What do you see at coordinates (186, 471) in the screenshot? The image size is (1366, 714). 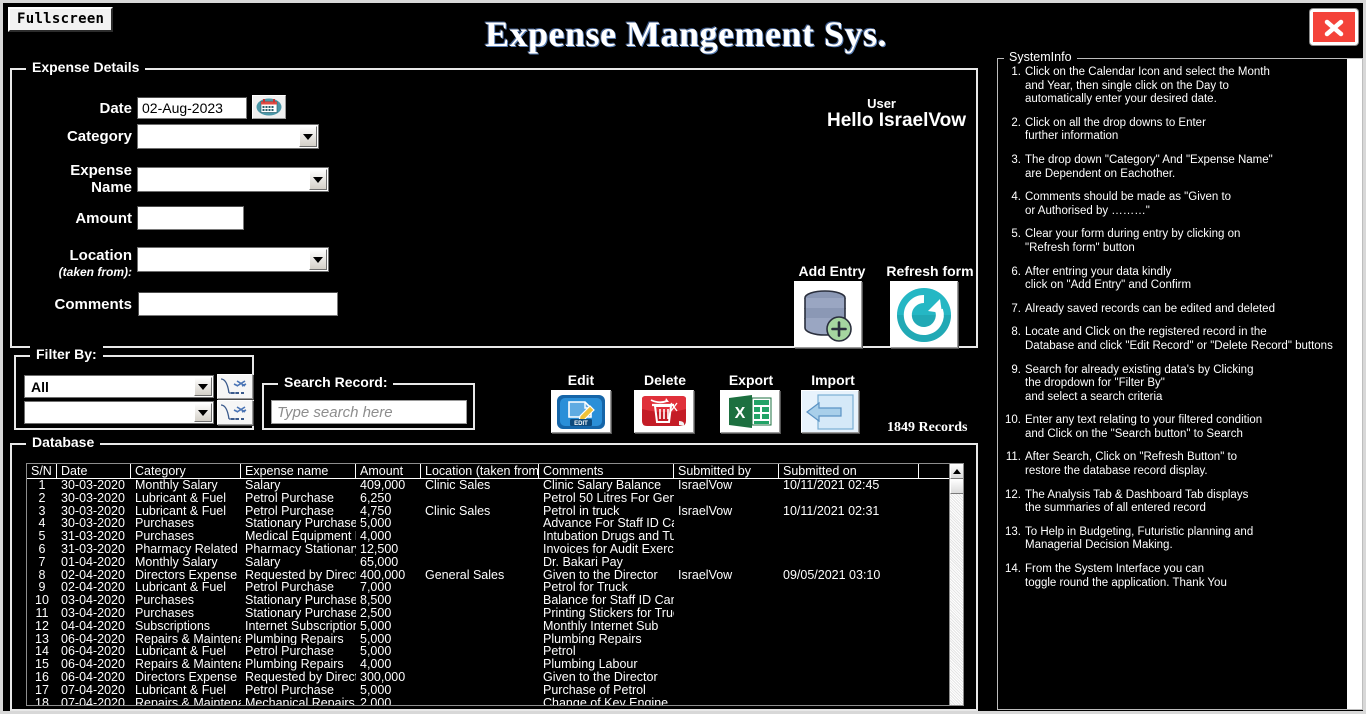 I see `grid-column-header: Category` at bounding box center [186, 471].